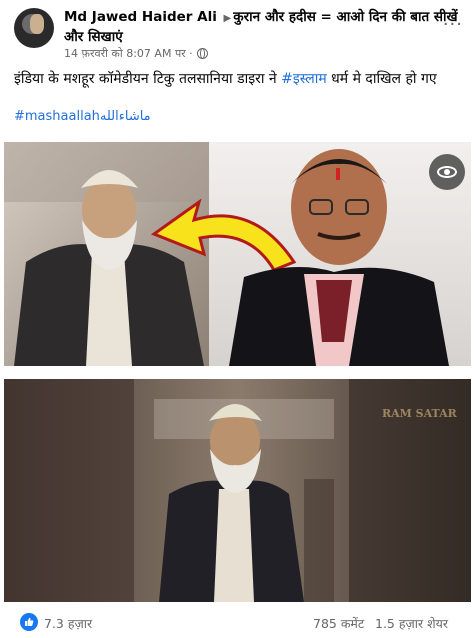  What do you see at coordinates (304, 79) in the screenshot?
I see `hashtag-link: #इस्लाम` at bounding box center [304, 79].